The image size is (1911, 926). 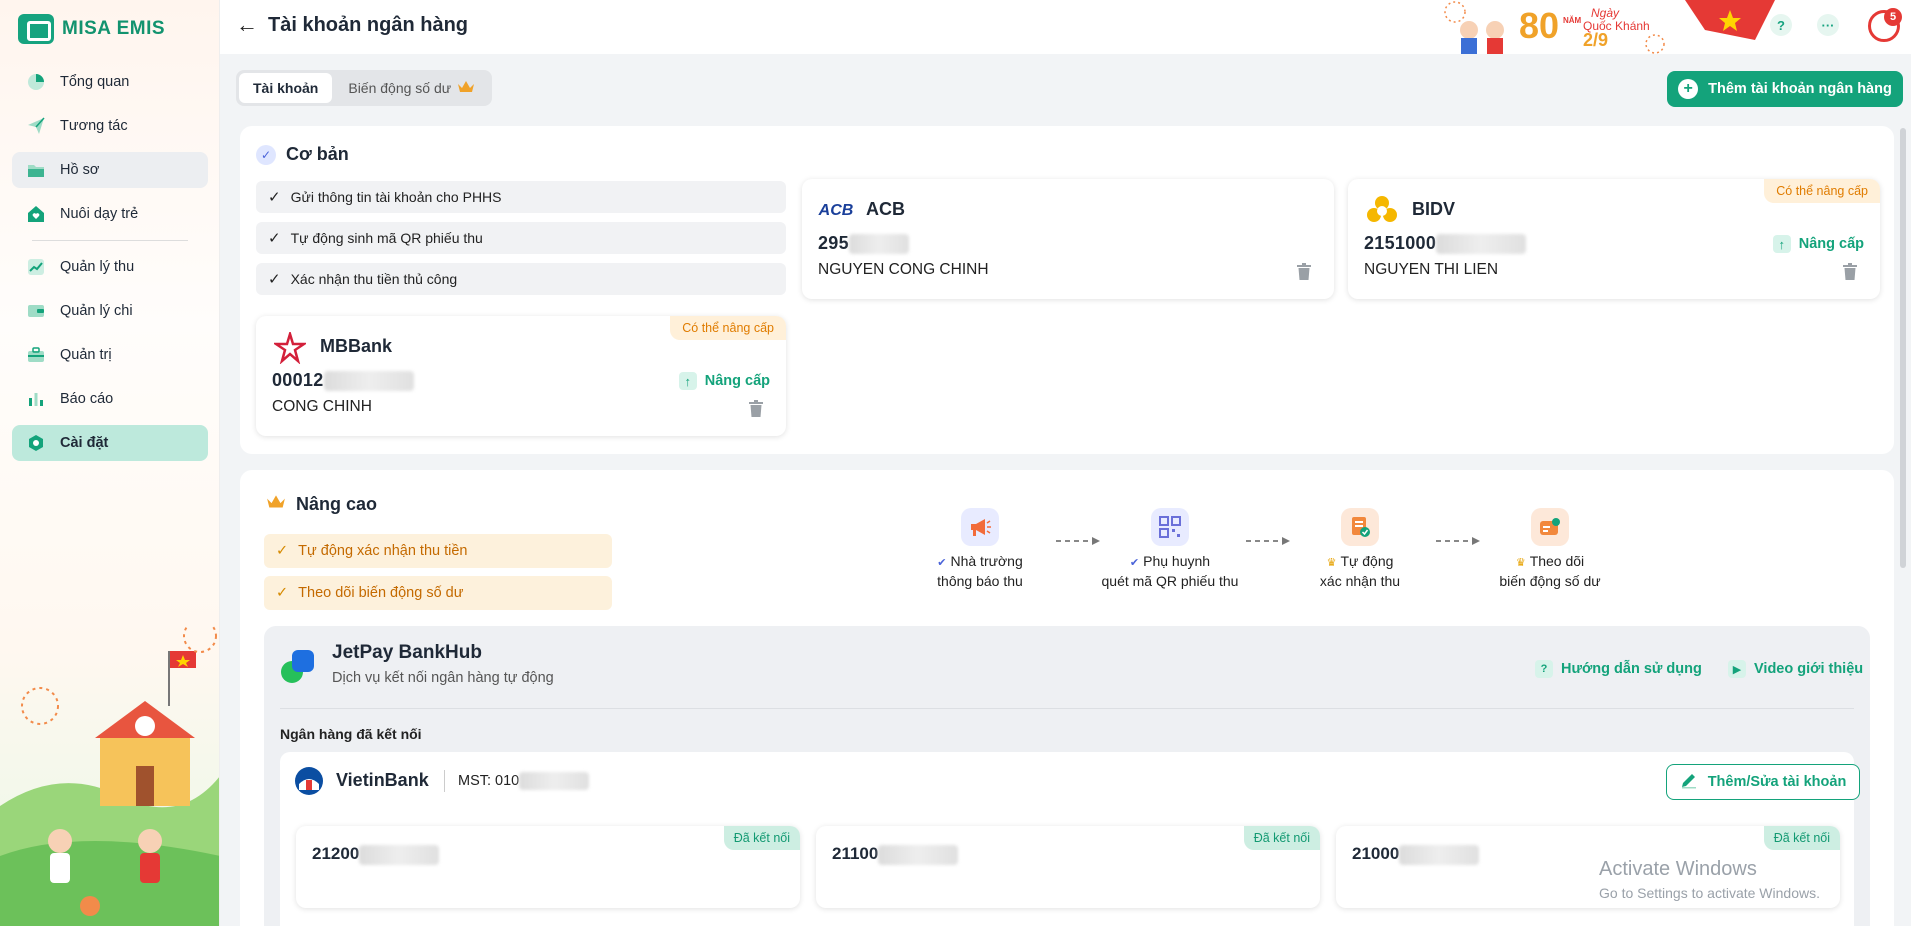 I want to click on user-guide-link: ? Hướng dẫn sử dụng, so click(x=1618, y=669).